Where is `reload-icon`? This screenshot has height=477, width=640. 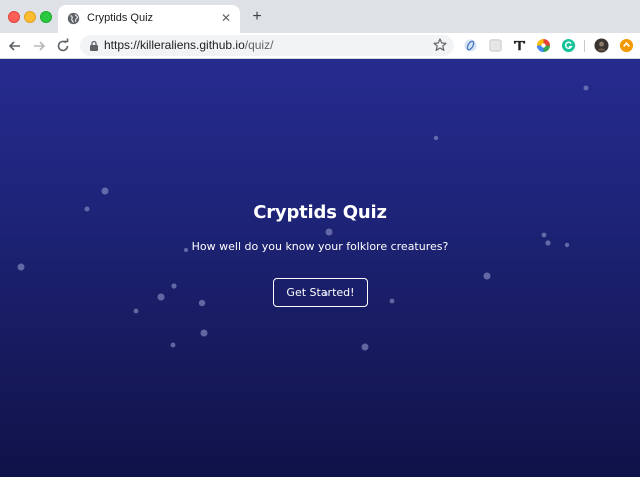 reload-icon is located at coordinates (63, 46).